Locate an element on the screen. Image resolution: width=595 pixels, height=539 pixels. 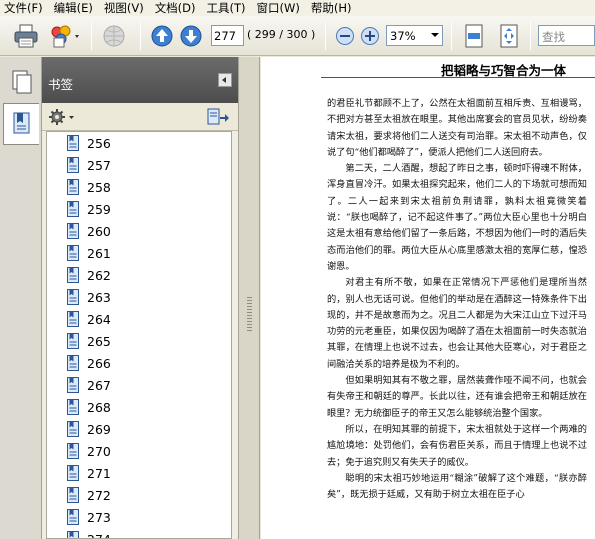
bookmark-label: 261 is located at coordinates (99, 253).